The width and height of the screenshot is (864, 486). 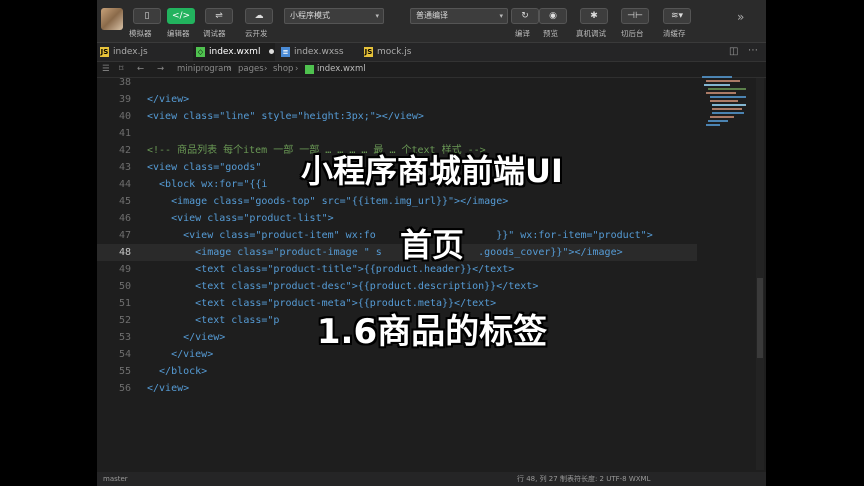 I want to click on clear-cache-button: ≋▾, so click(x=677, y=16).